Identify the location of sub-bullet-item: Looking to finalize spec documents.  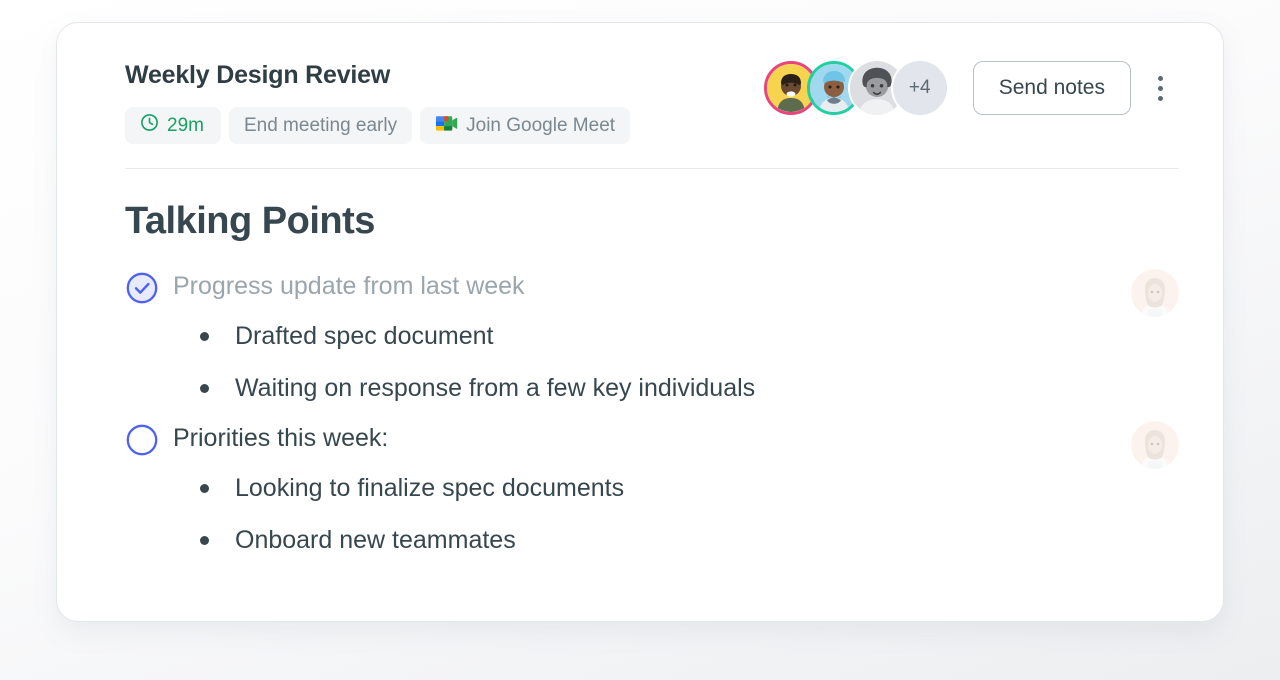
(652, 488).